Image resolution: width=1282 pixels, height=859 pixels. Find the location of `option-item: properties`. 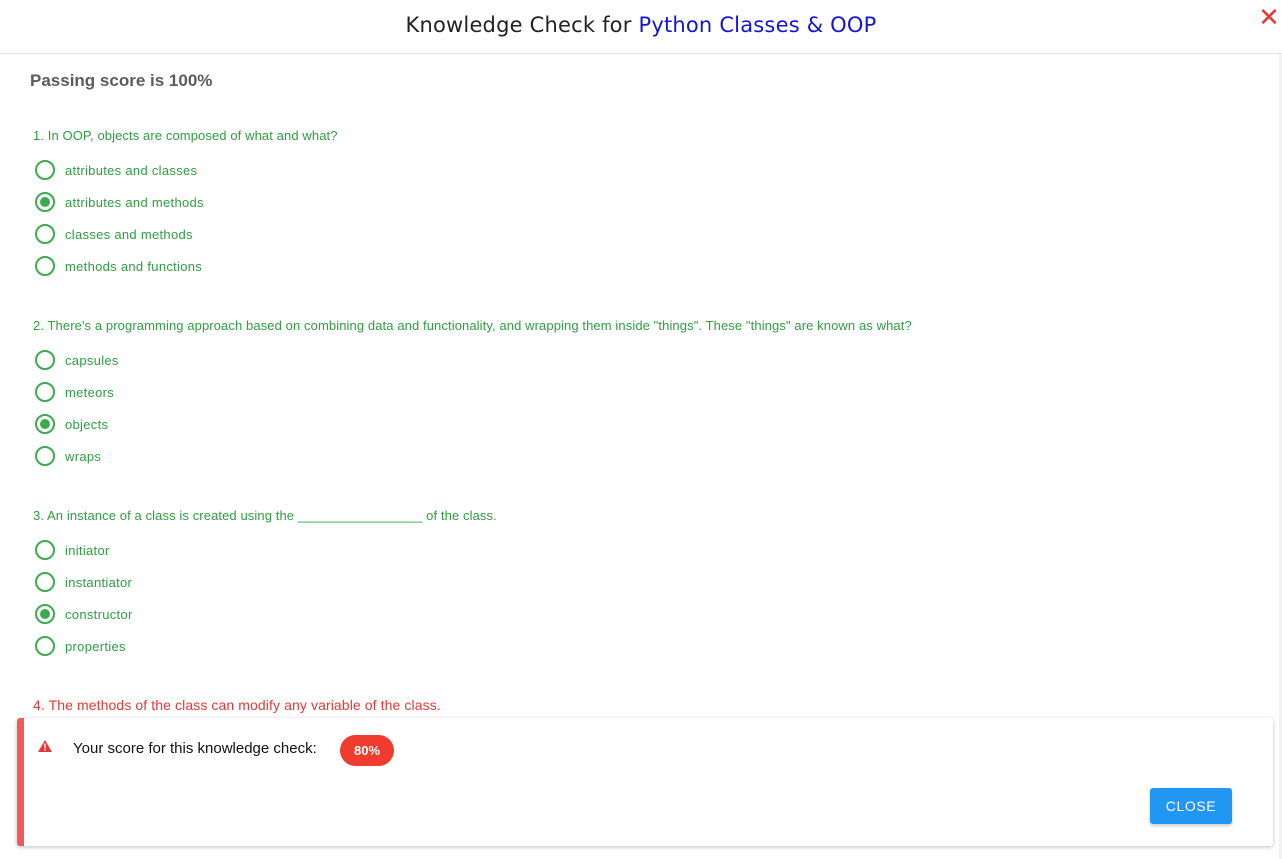

option-item: properties is located at coordinates (265, 646).